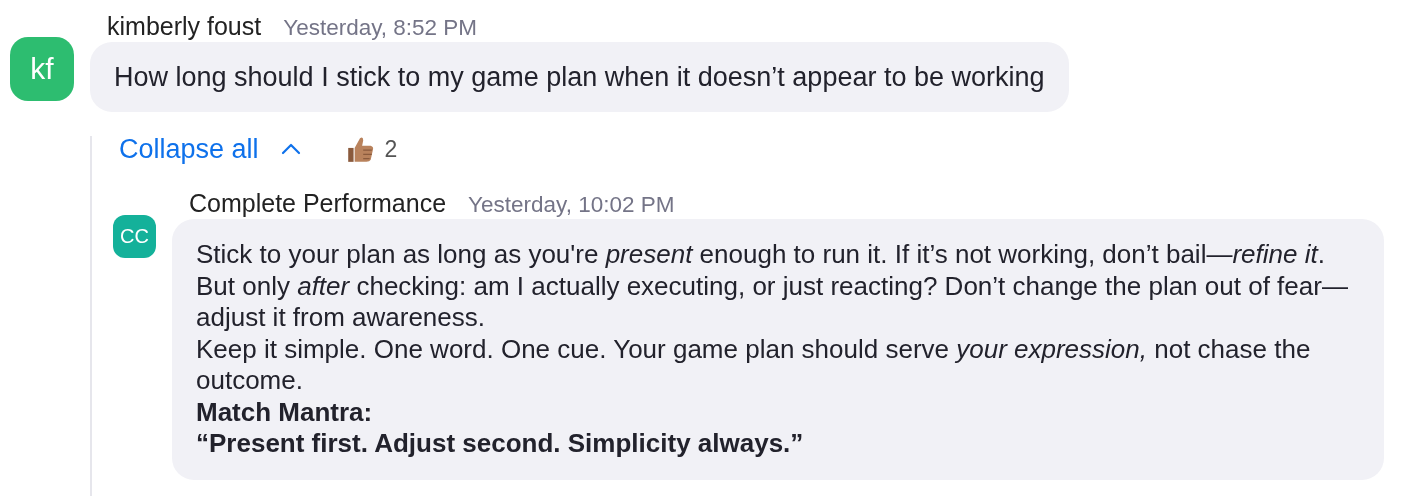 This screenshot has height=504, width=1406. What do you see at coordinates (184, 26) in the screenshot?
I see `author-name: kimberly foust` at bounding box center [184, 26].